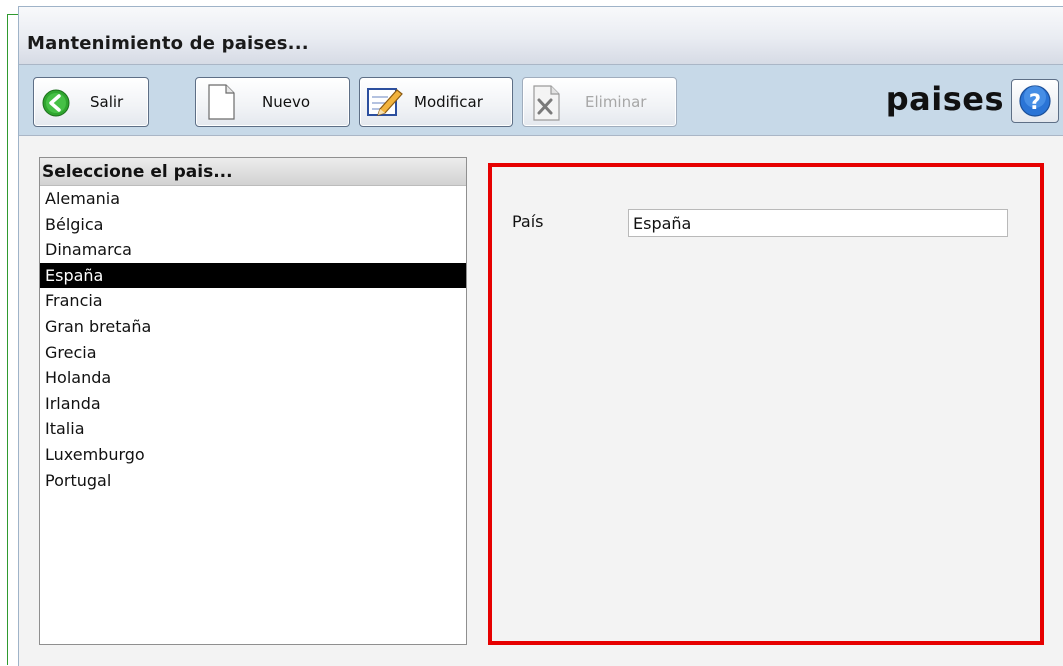 The width and height of the screenshot is (1063, 666). I want to click on list-item-italia: Italia, so click(253, 429).